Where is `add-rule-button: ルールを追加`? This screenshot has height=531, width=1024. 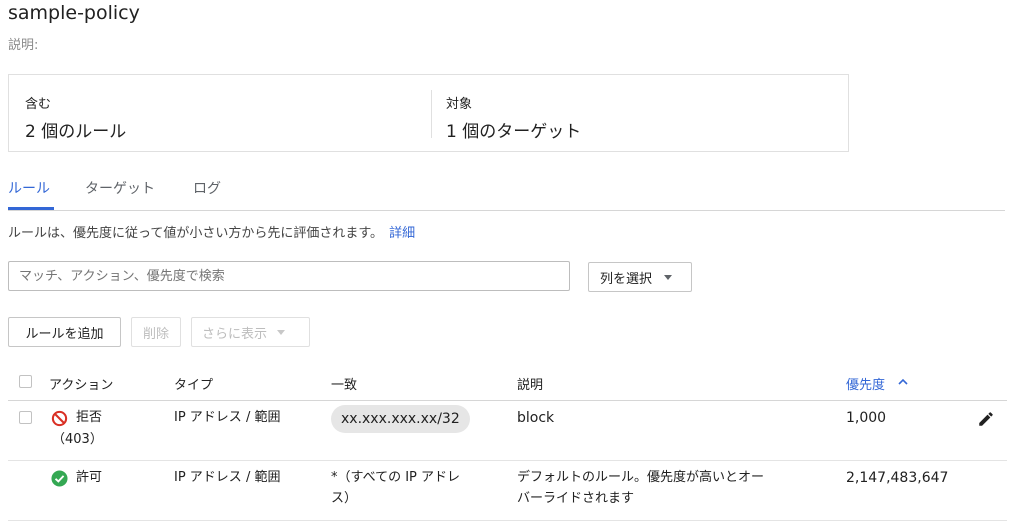
add-rule-button: ルールを追加 is located at coordinates (64, 332).